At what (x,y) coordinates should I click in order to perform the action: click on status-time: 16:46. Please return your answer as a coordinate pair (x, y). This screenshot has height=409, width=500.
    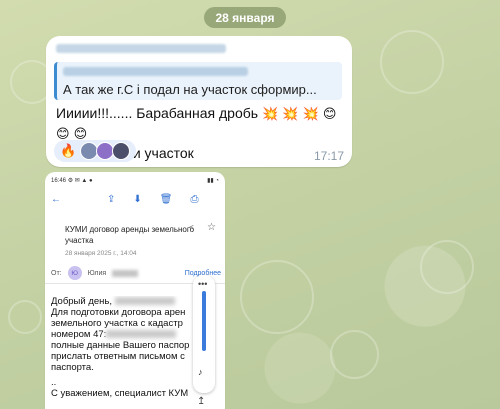
    Looking at the image, I should click on (59, 180).